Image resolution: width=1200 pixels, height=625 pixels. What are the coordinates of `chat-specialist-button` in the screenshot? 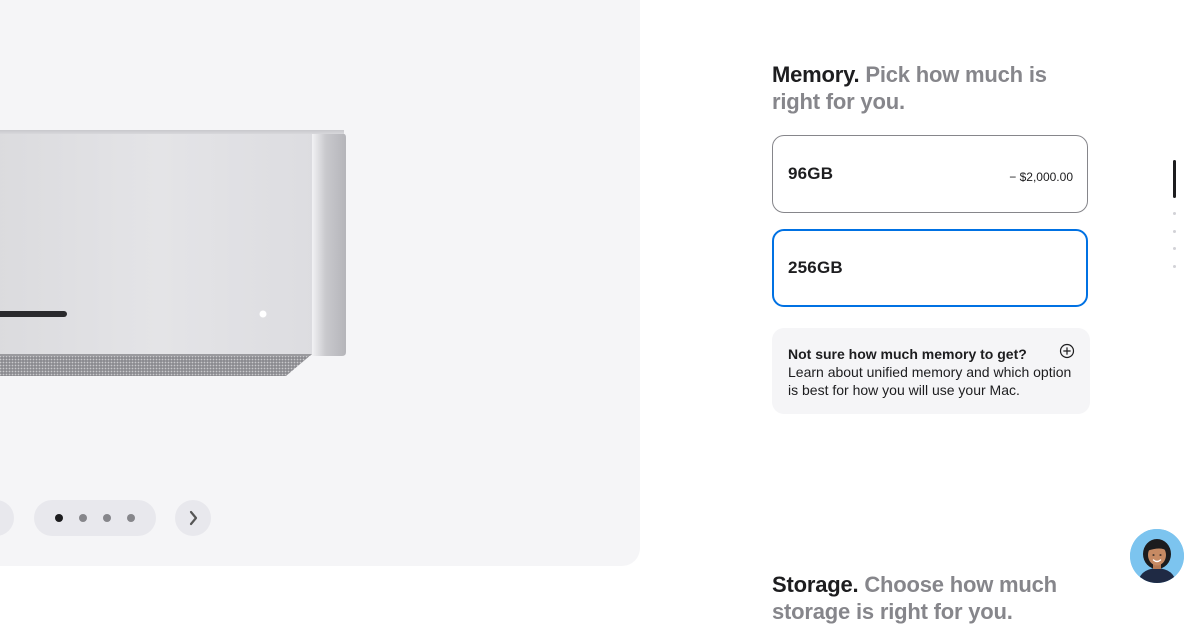 It's located at (1157, 556).